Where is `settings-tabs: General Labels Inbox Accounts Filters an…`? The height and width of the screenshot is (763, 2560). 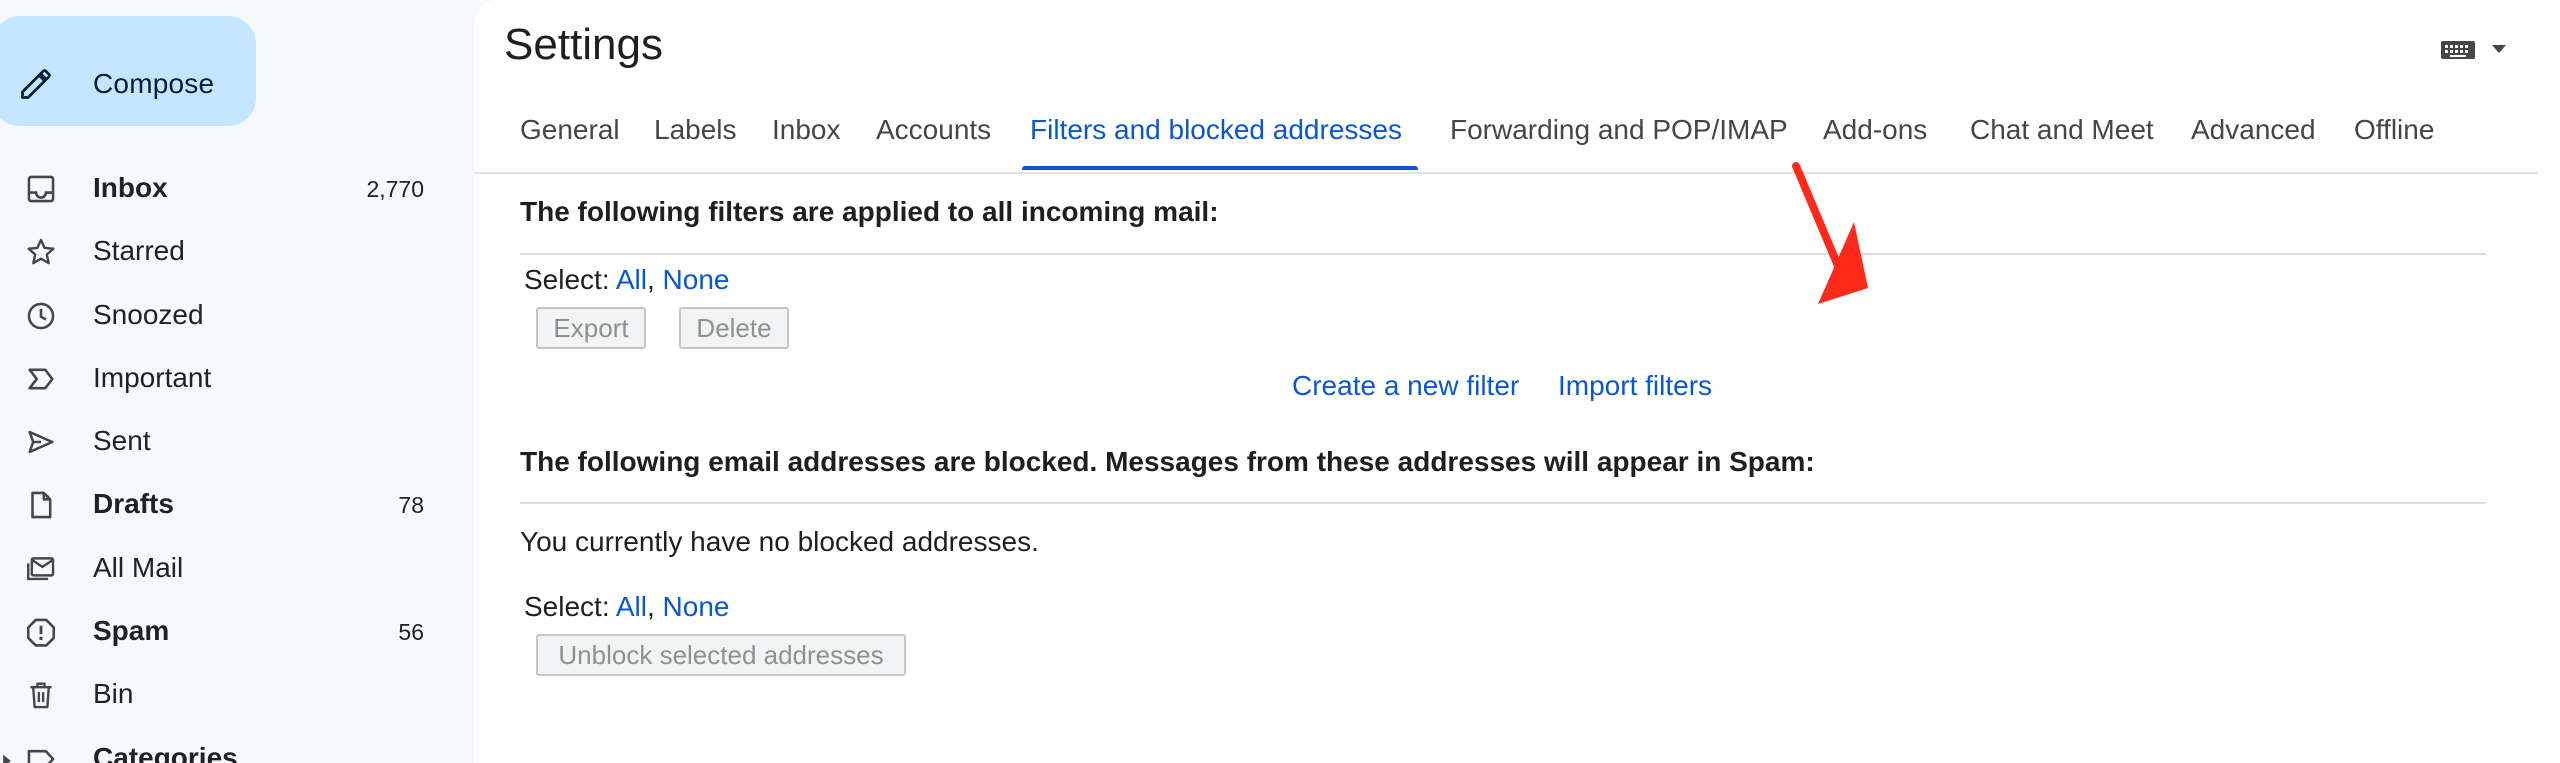
settings-tabs: General Labels Inbox Accounts Filters an… is located at coordinates (1506, 137).